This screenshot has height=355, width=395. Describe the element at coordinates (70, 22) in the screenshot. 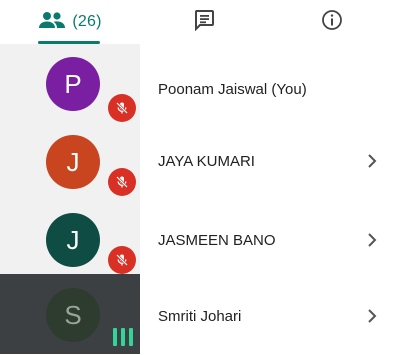

I see `tab-people: (26)` at that location.